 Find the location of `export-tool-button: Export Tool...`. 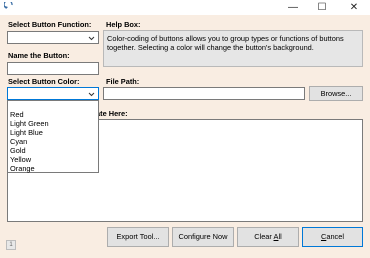

export-tool-button: Export Tool... is located at coordinates (138, 237).